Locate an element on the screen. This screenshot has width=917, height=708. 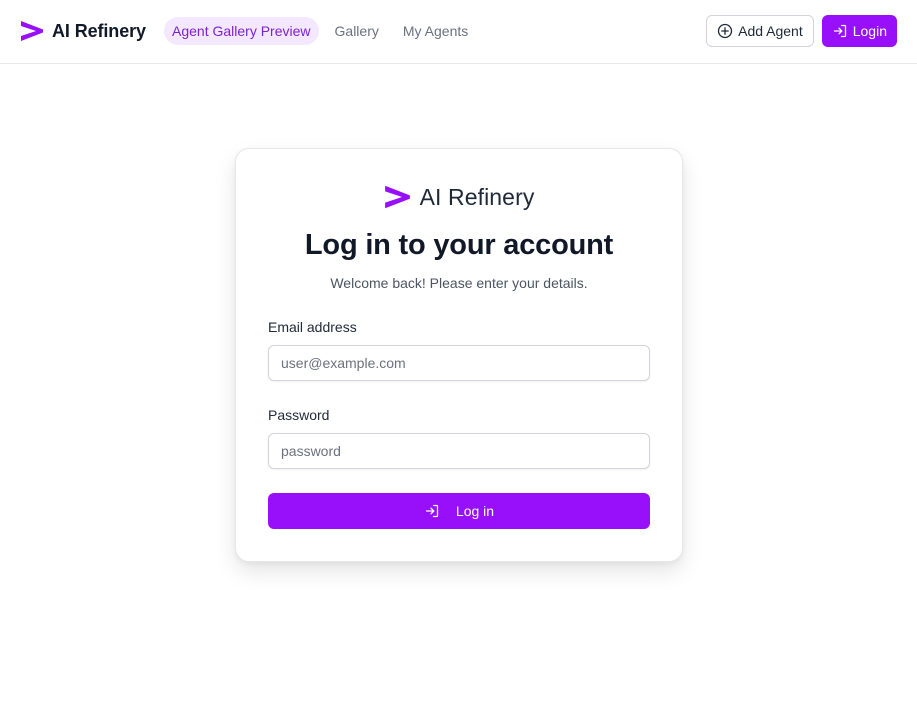
brand: AI Refinery is located at coordinates (83, 31).